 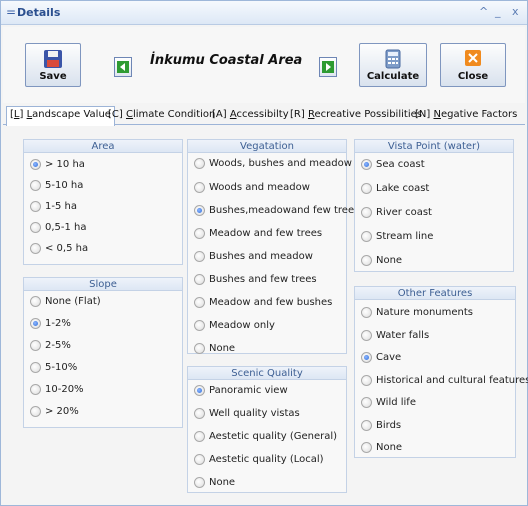 I want to click on save-label: Save, so click(x=53, y=76).